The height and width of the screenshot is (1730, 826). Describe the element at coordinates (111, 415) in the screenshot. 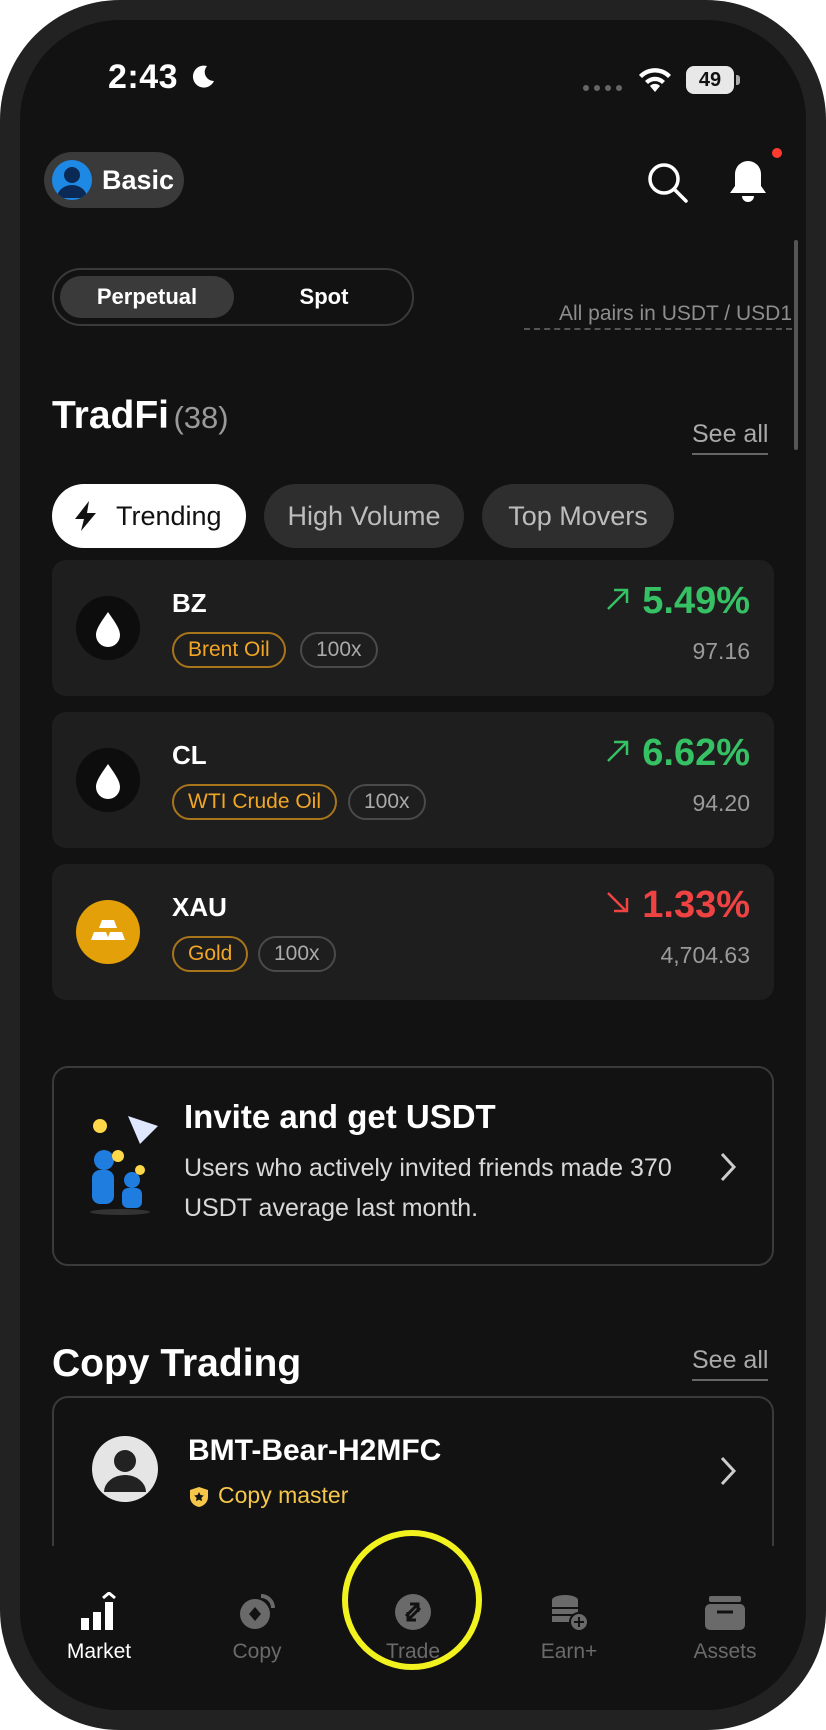

I see `tradfi-title: TradFi` at that location.